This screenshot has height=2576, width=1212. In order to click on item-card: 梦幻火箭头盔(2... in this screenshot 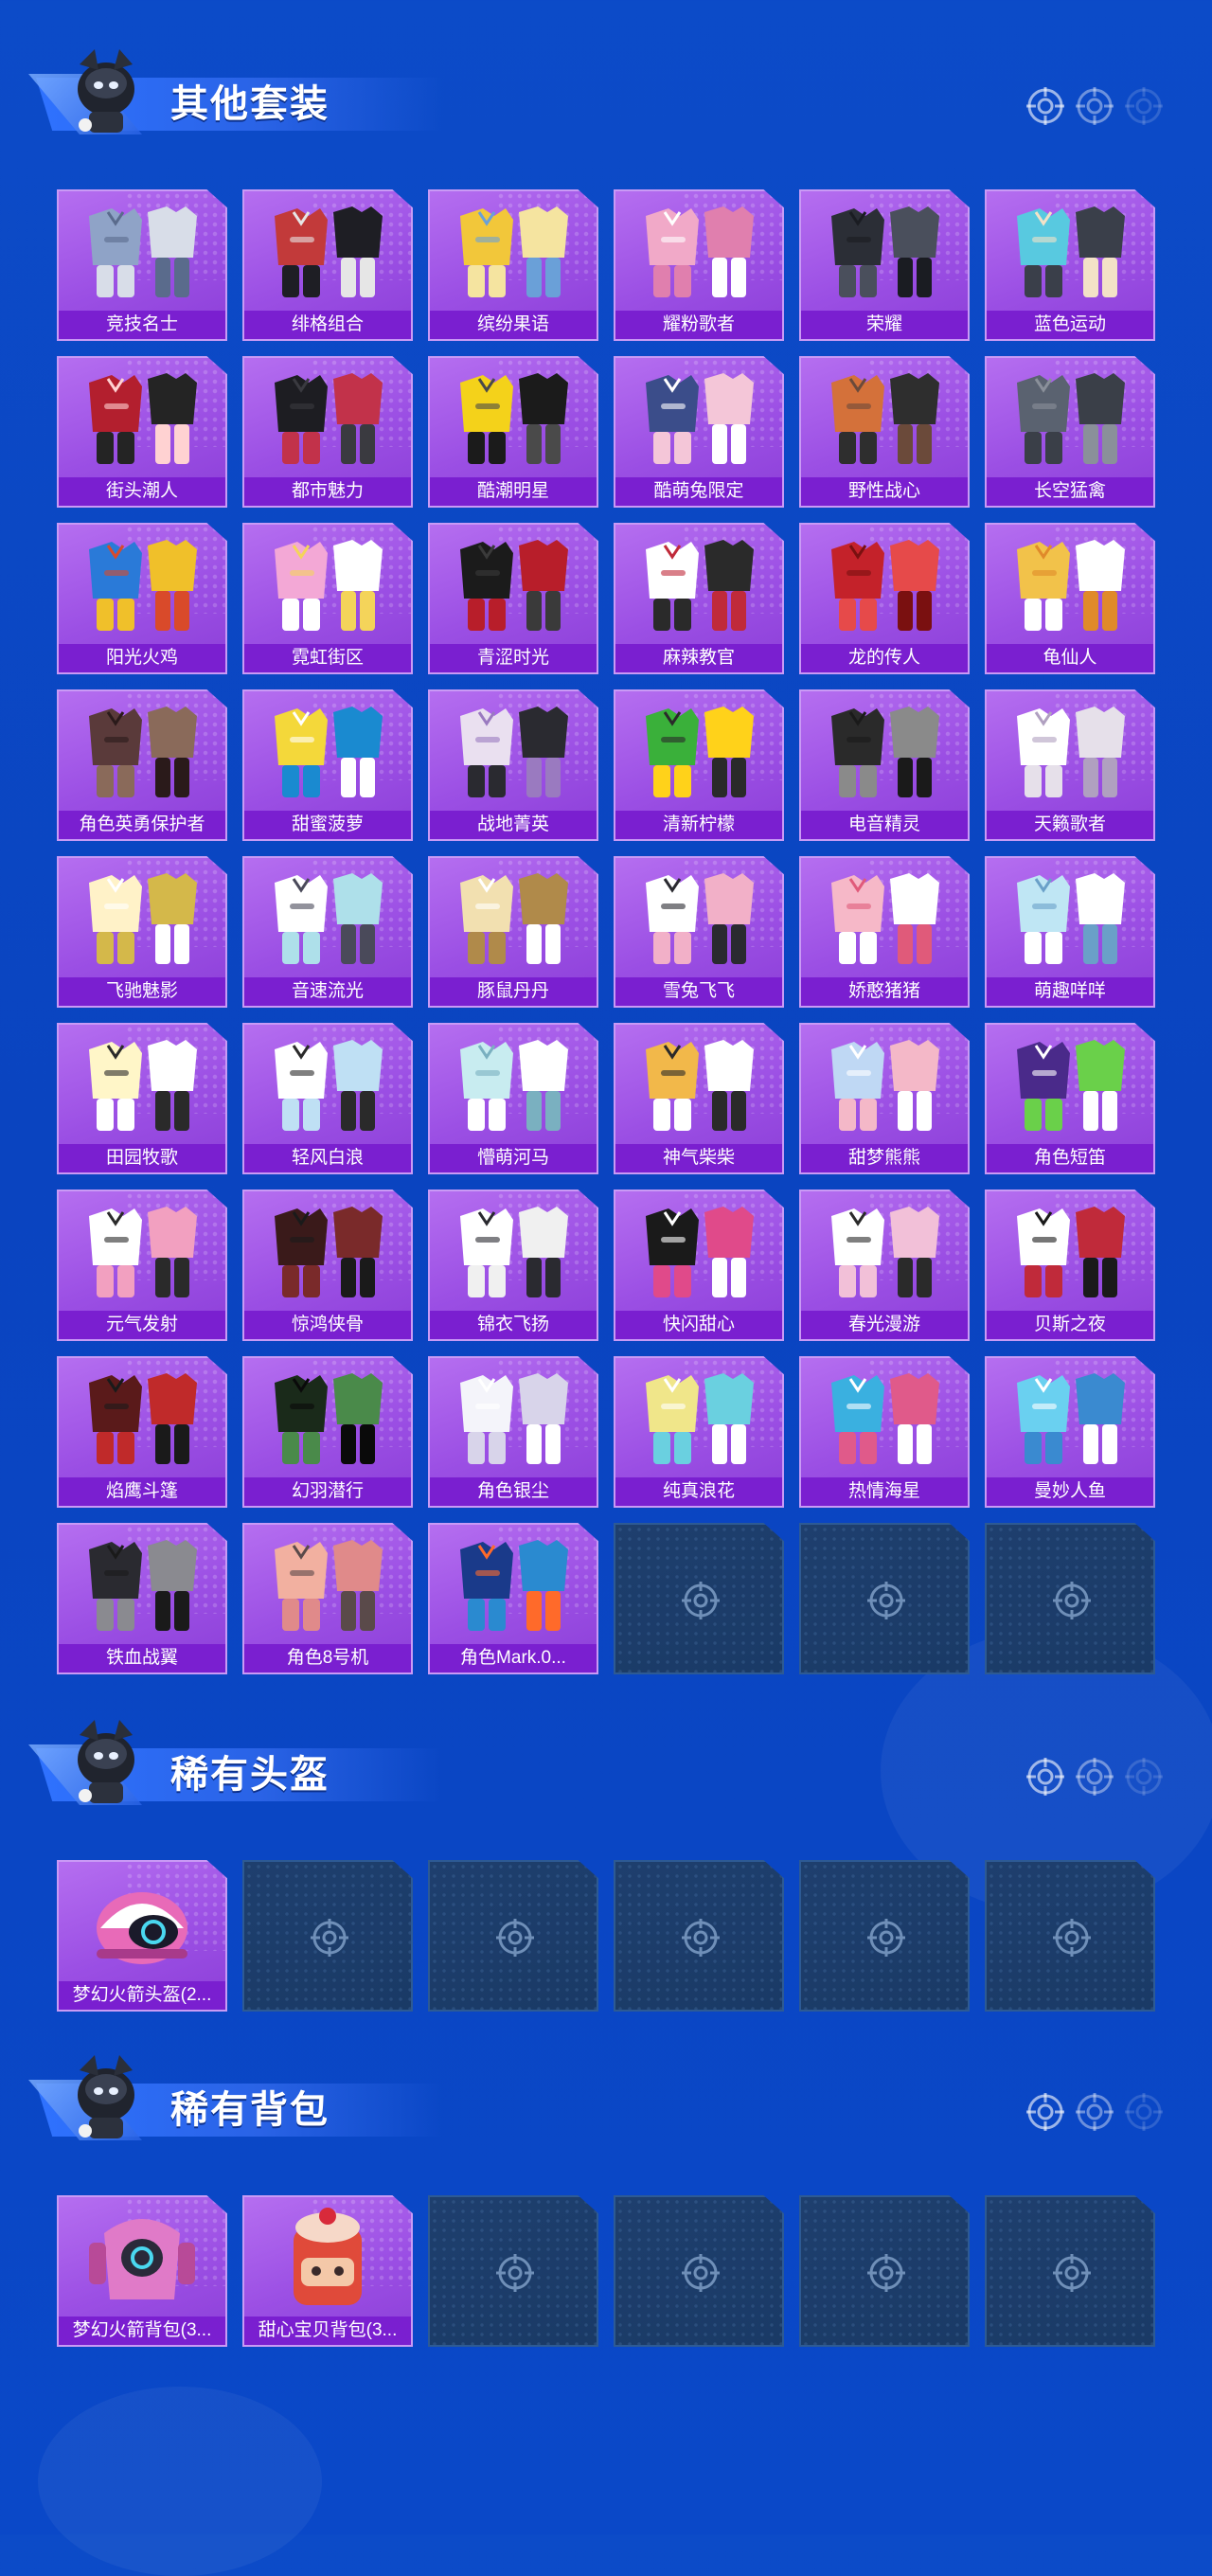, I will do `click(142, 1936)`.